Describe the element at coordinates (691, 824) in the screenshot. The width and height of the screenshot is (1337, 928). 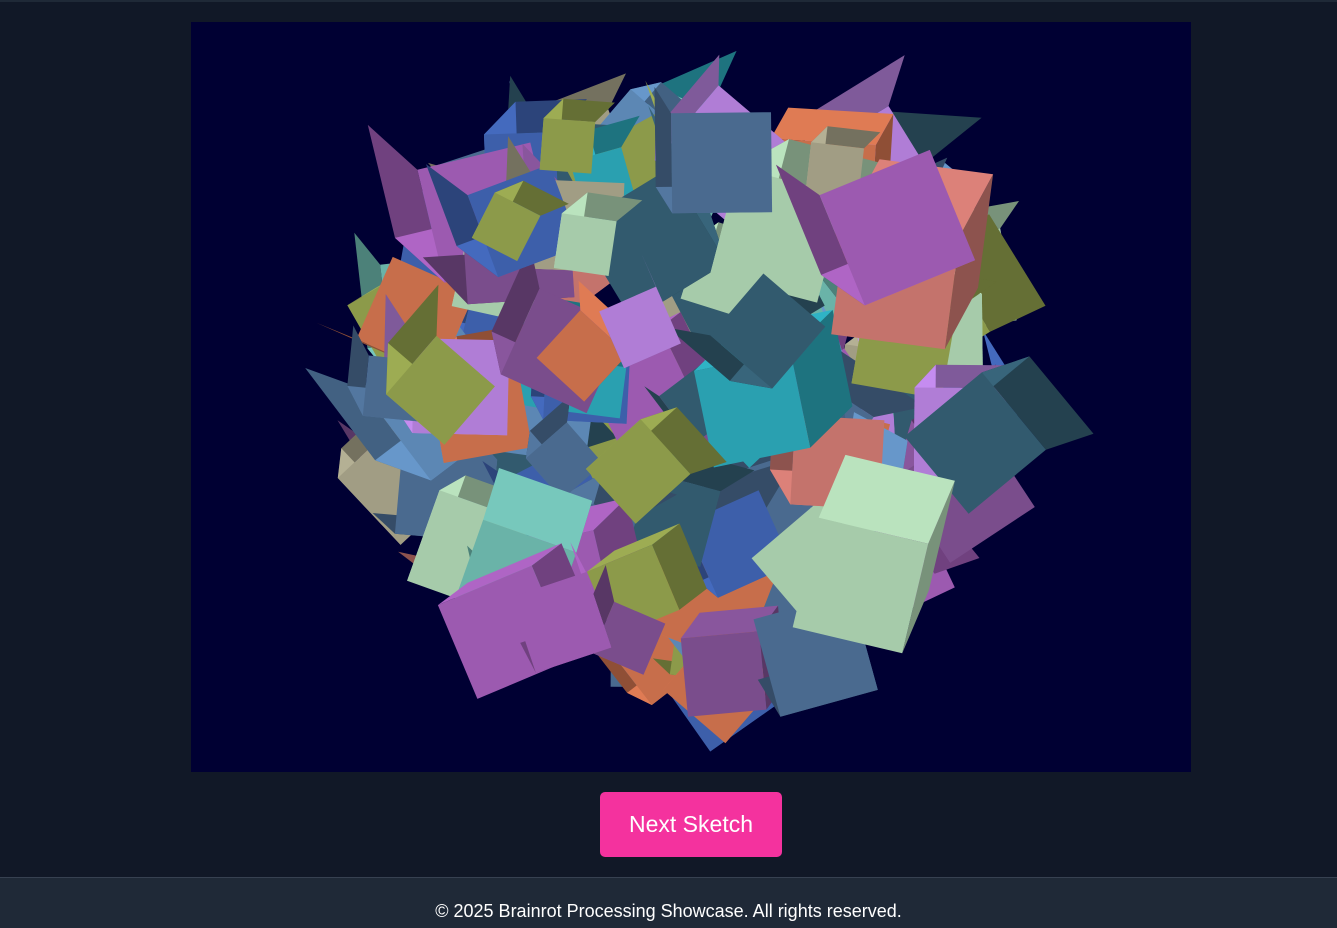
I see `next-sketch-button: Next Sketch` at that location.